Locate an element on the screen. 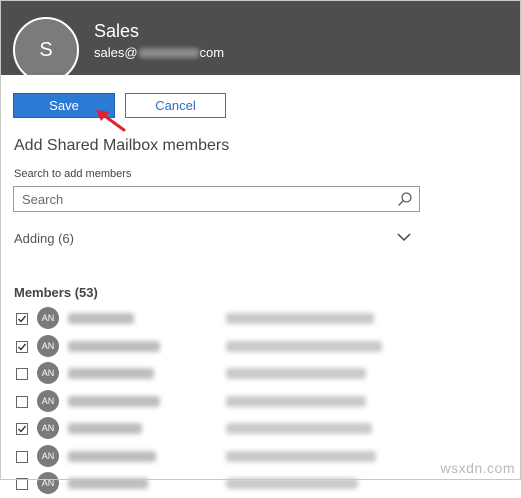  mailbox-avatar: S is located at coordinates (46, 46).